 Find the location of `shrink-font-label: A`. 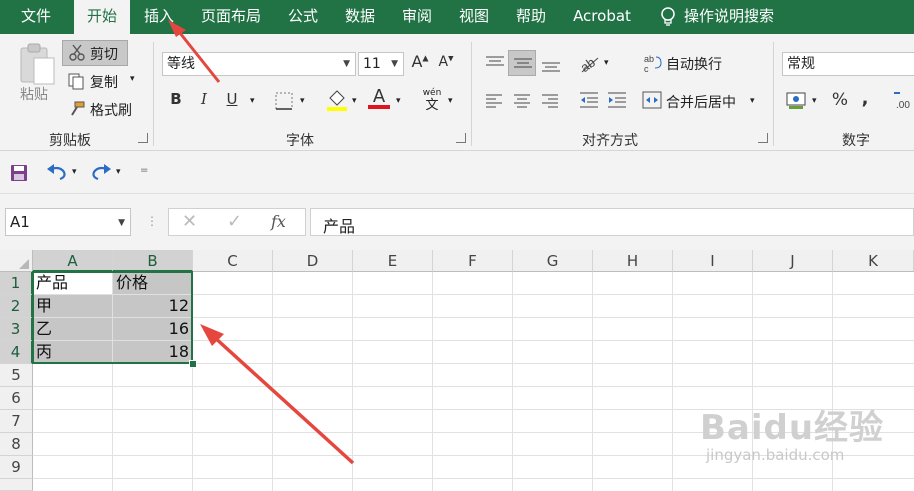

shrink-font-label: A is located at coordinates (443, 62).